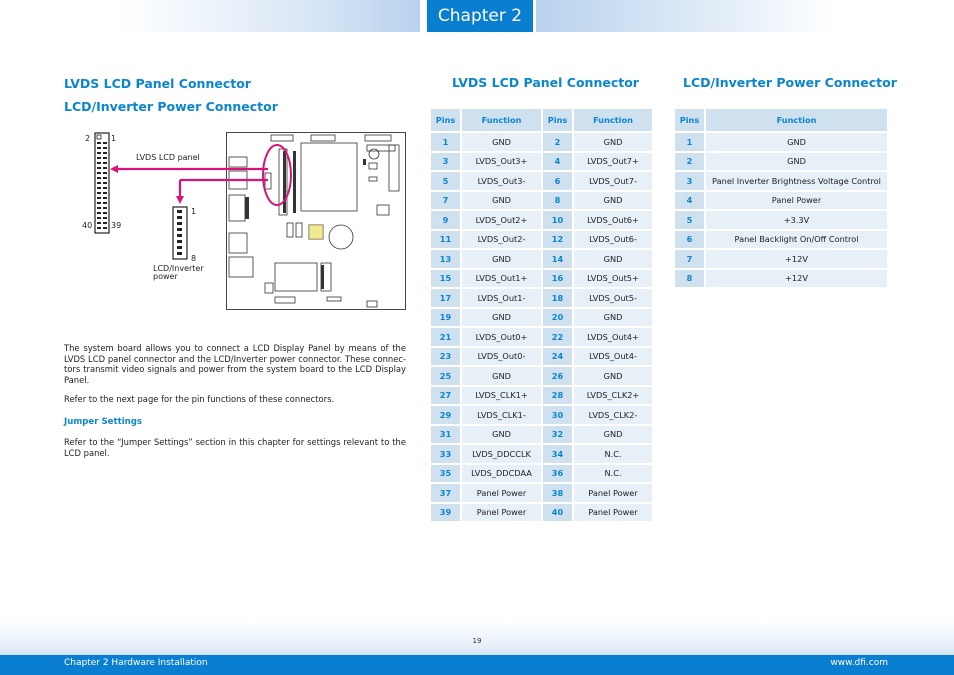  I want to click on lvds-pin-cell: 39, so click(445, 512).